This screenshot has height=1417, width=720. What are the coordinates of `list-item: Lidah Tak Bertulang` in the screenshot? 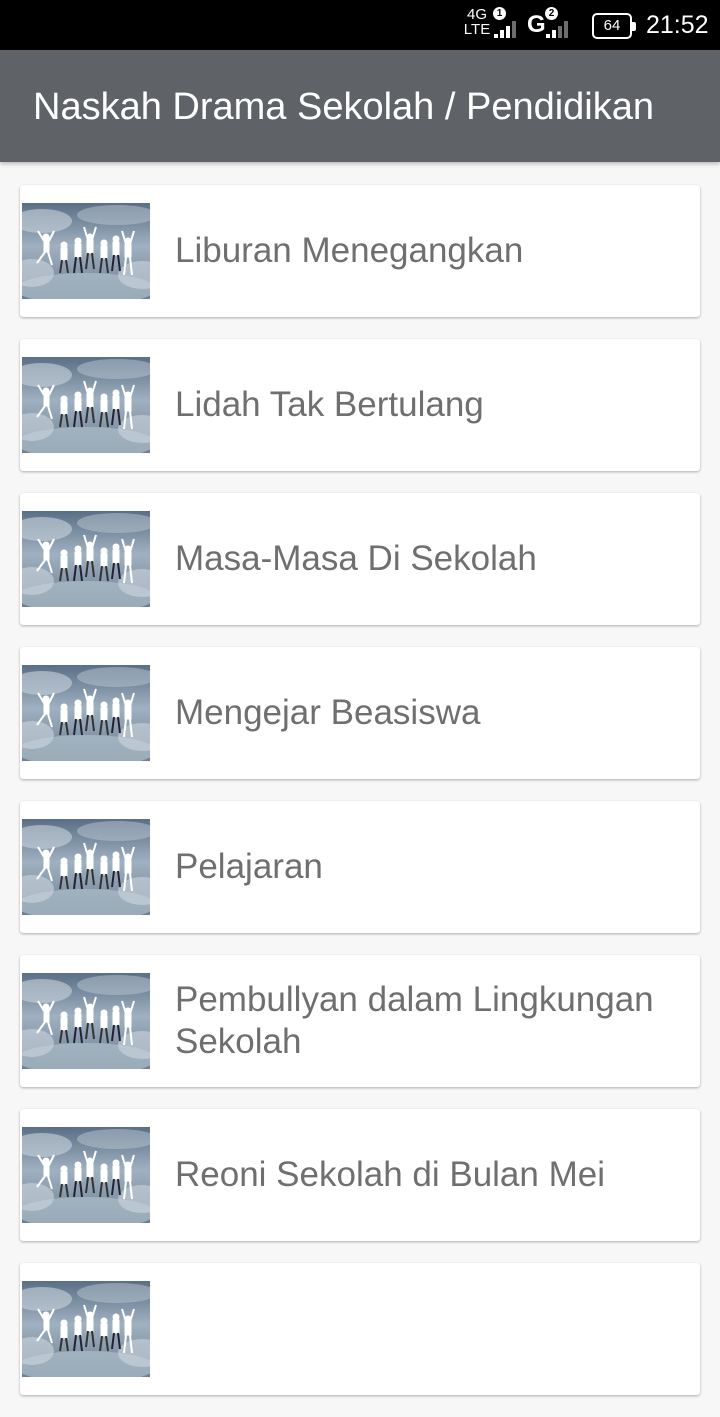 It's located at (360, 405).